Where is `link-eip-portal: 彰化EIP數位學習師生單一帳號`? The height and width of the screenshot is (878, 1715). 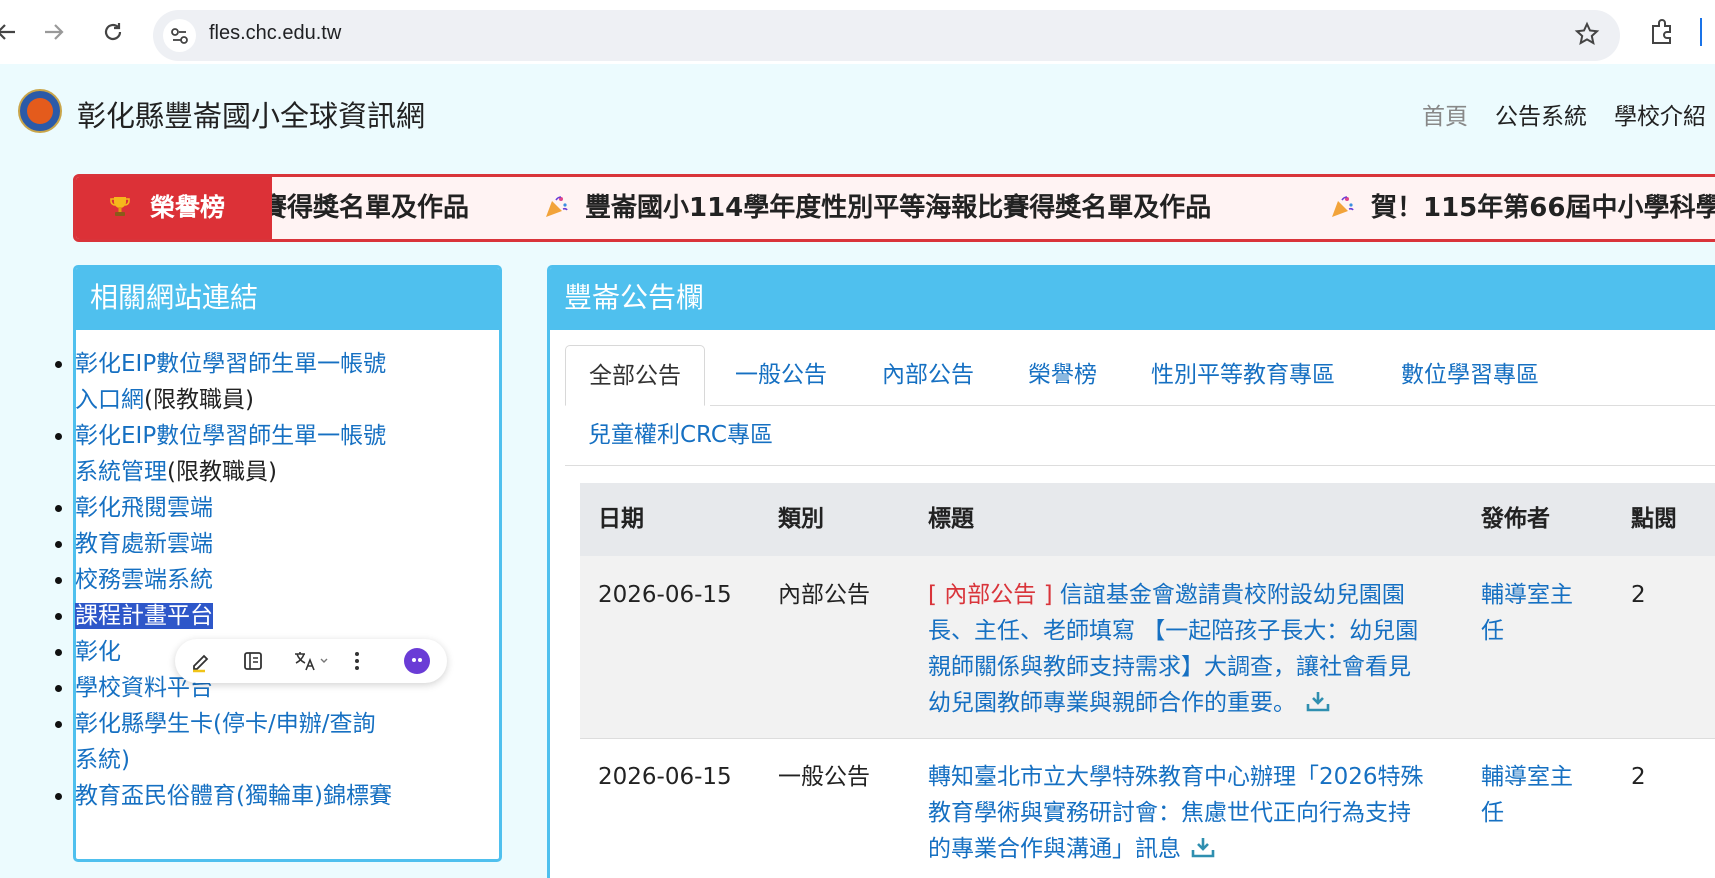
link-eip-portal: 彰化EIP數位學習師生單一帳號 is located at coordinates (230, 364).